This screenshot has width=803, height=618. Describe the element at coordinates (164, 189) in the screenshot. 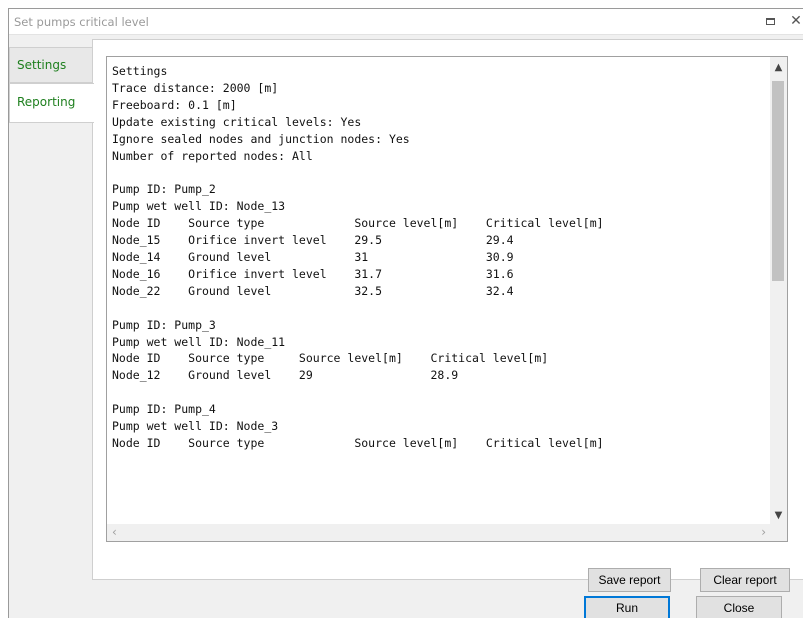

I see `report-line: Pump ID: Pump_2` at that location.